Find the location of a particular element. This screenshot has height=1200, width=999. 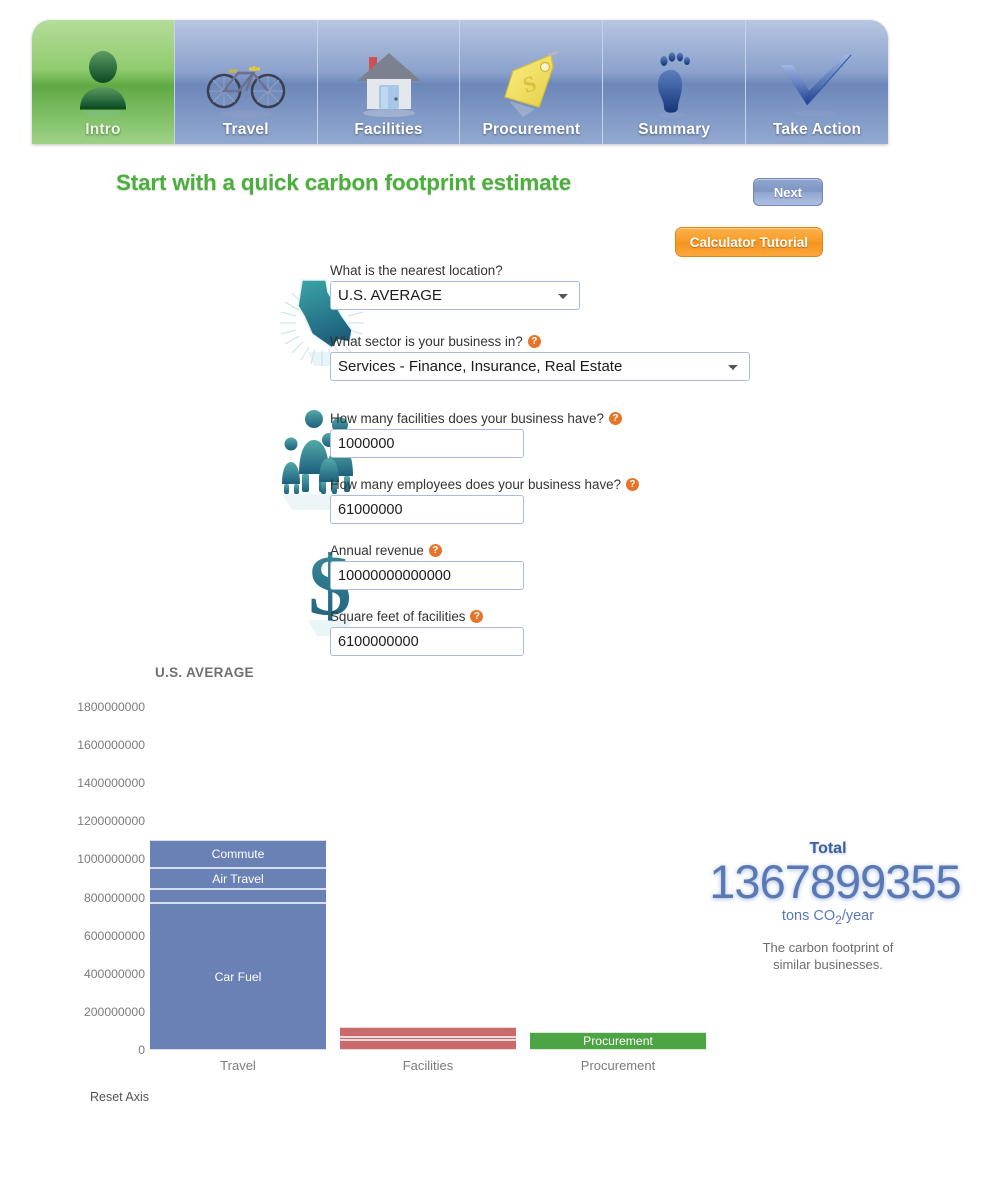

employees-count-input is located at coordinates (427, 509).